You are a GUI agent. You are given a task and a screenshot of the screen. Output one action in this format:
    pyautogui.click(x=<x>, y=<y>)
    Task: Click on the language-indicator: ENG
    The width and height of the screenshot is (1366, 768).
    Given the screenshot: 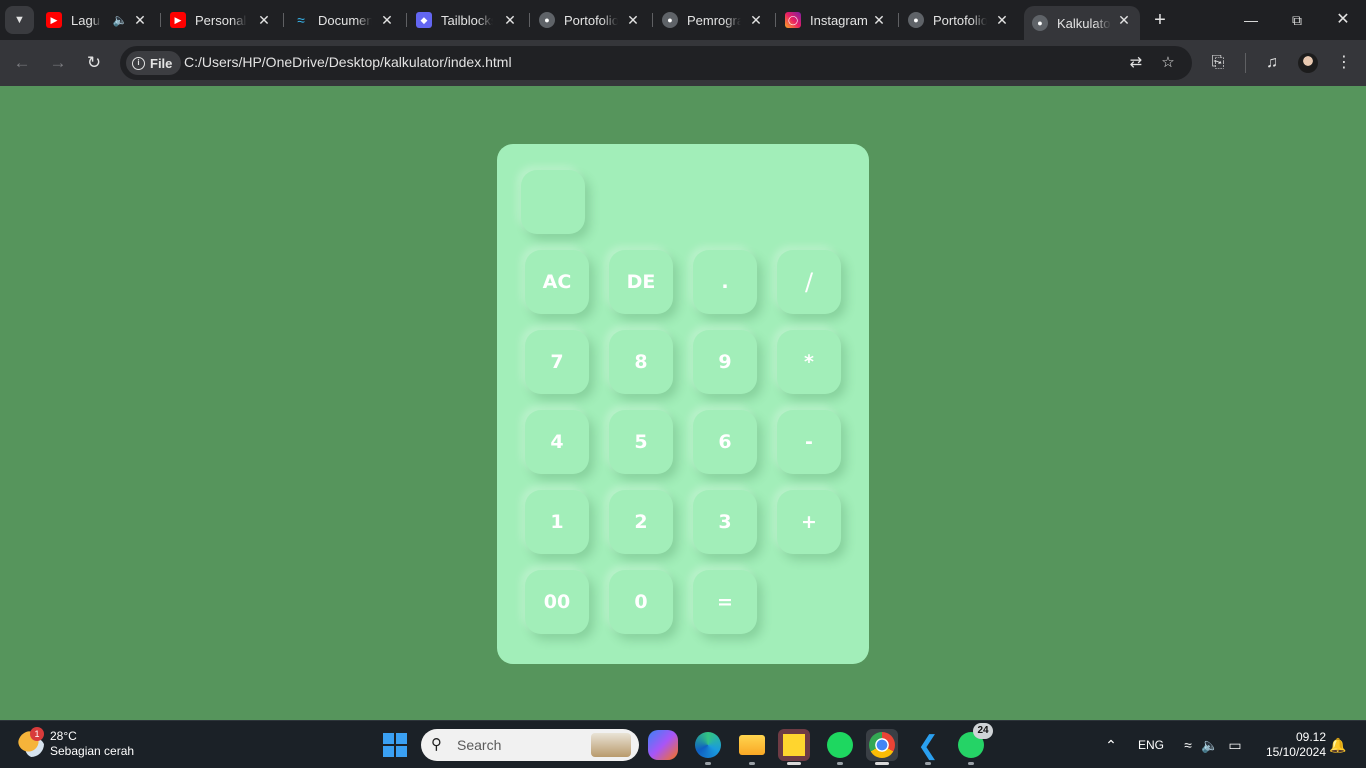 What is the action you would take?
    pyautogui.click(x=1151, y=744)
    